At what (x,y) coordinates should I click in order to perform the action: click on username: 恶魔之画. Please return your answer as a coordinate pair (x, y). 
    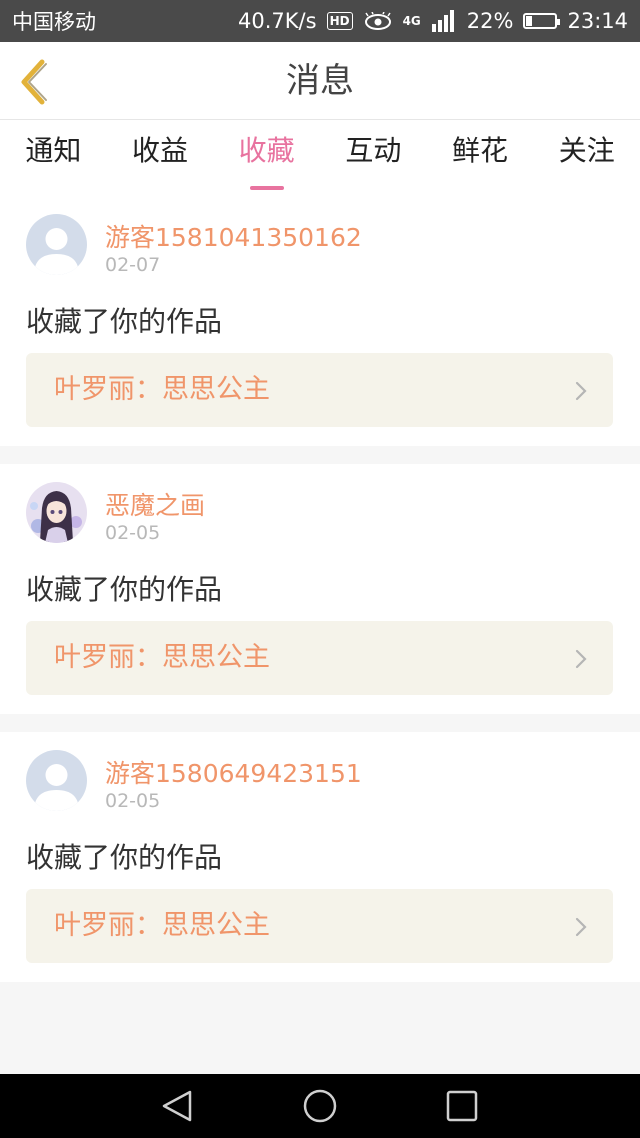
    Looking at the image, I should click on (155, 504).